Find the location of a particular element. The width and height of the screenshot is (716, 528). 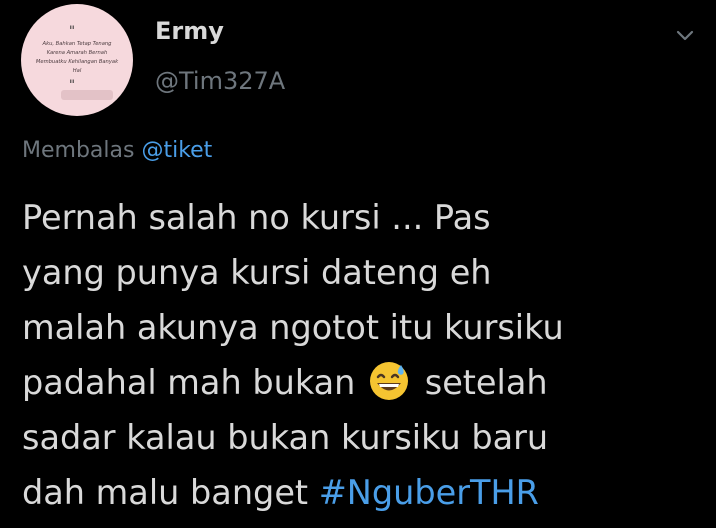

hashtag-link: #NguberTHR is located at coordinates (429, 492).